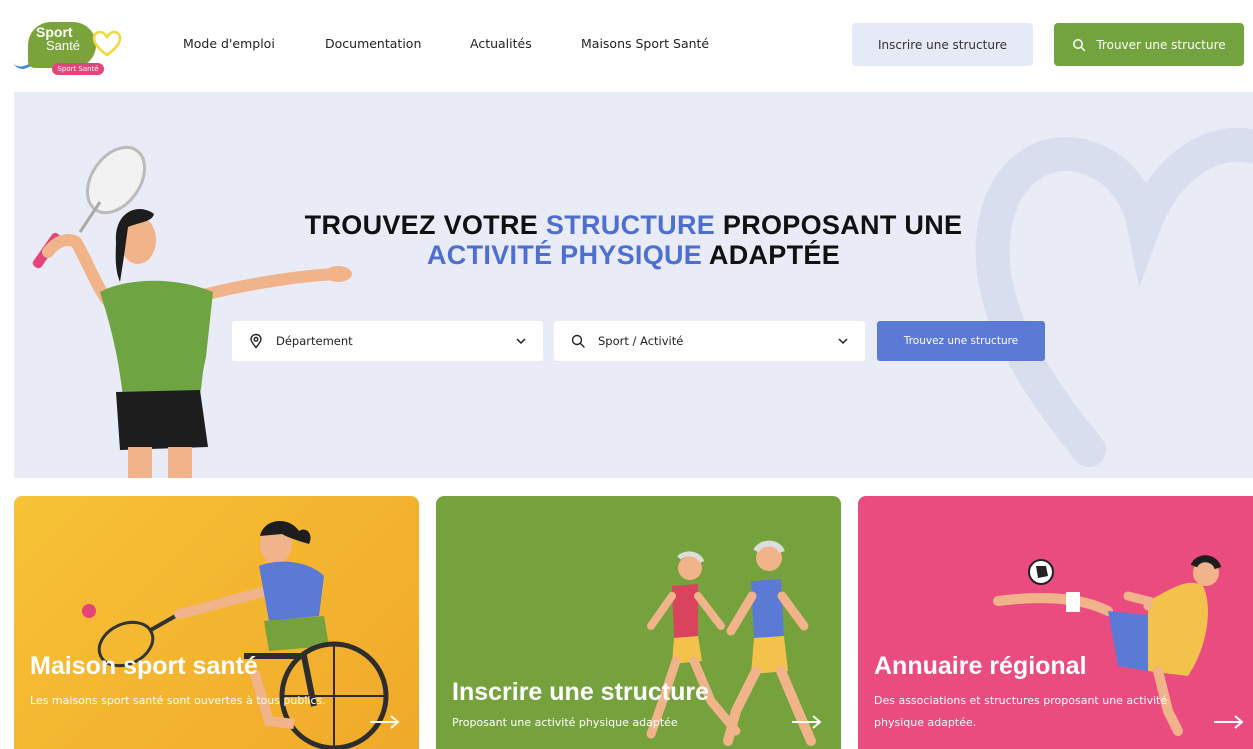  Describe the element at coordinates (107, 43) in the screenshot. I see `logo-heart-icon` at that location.